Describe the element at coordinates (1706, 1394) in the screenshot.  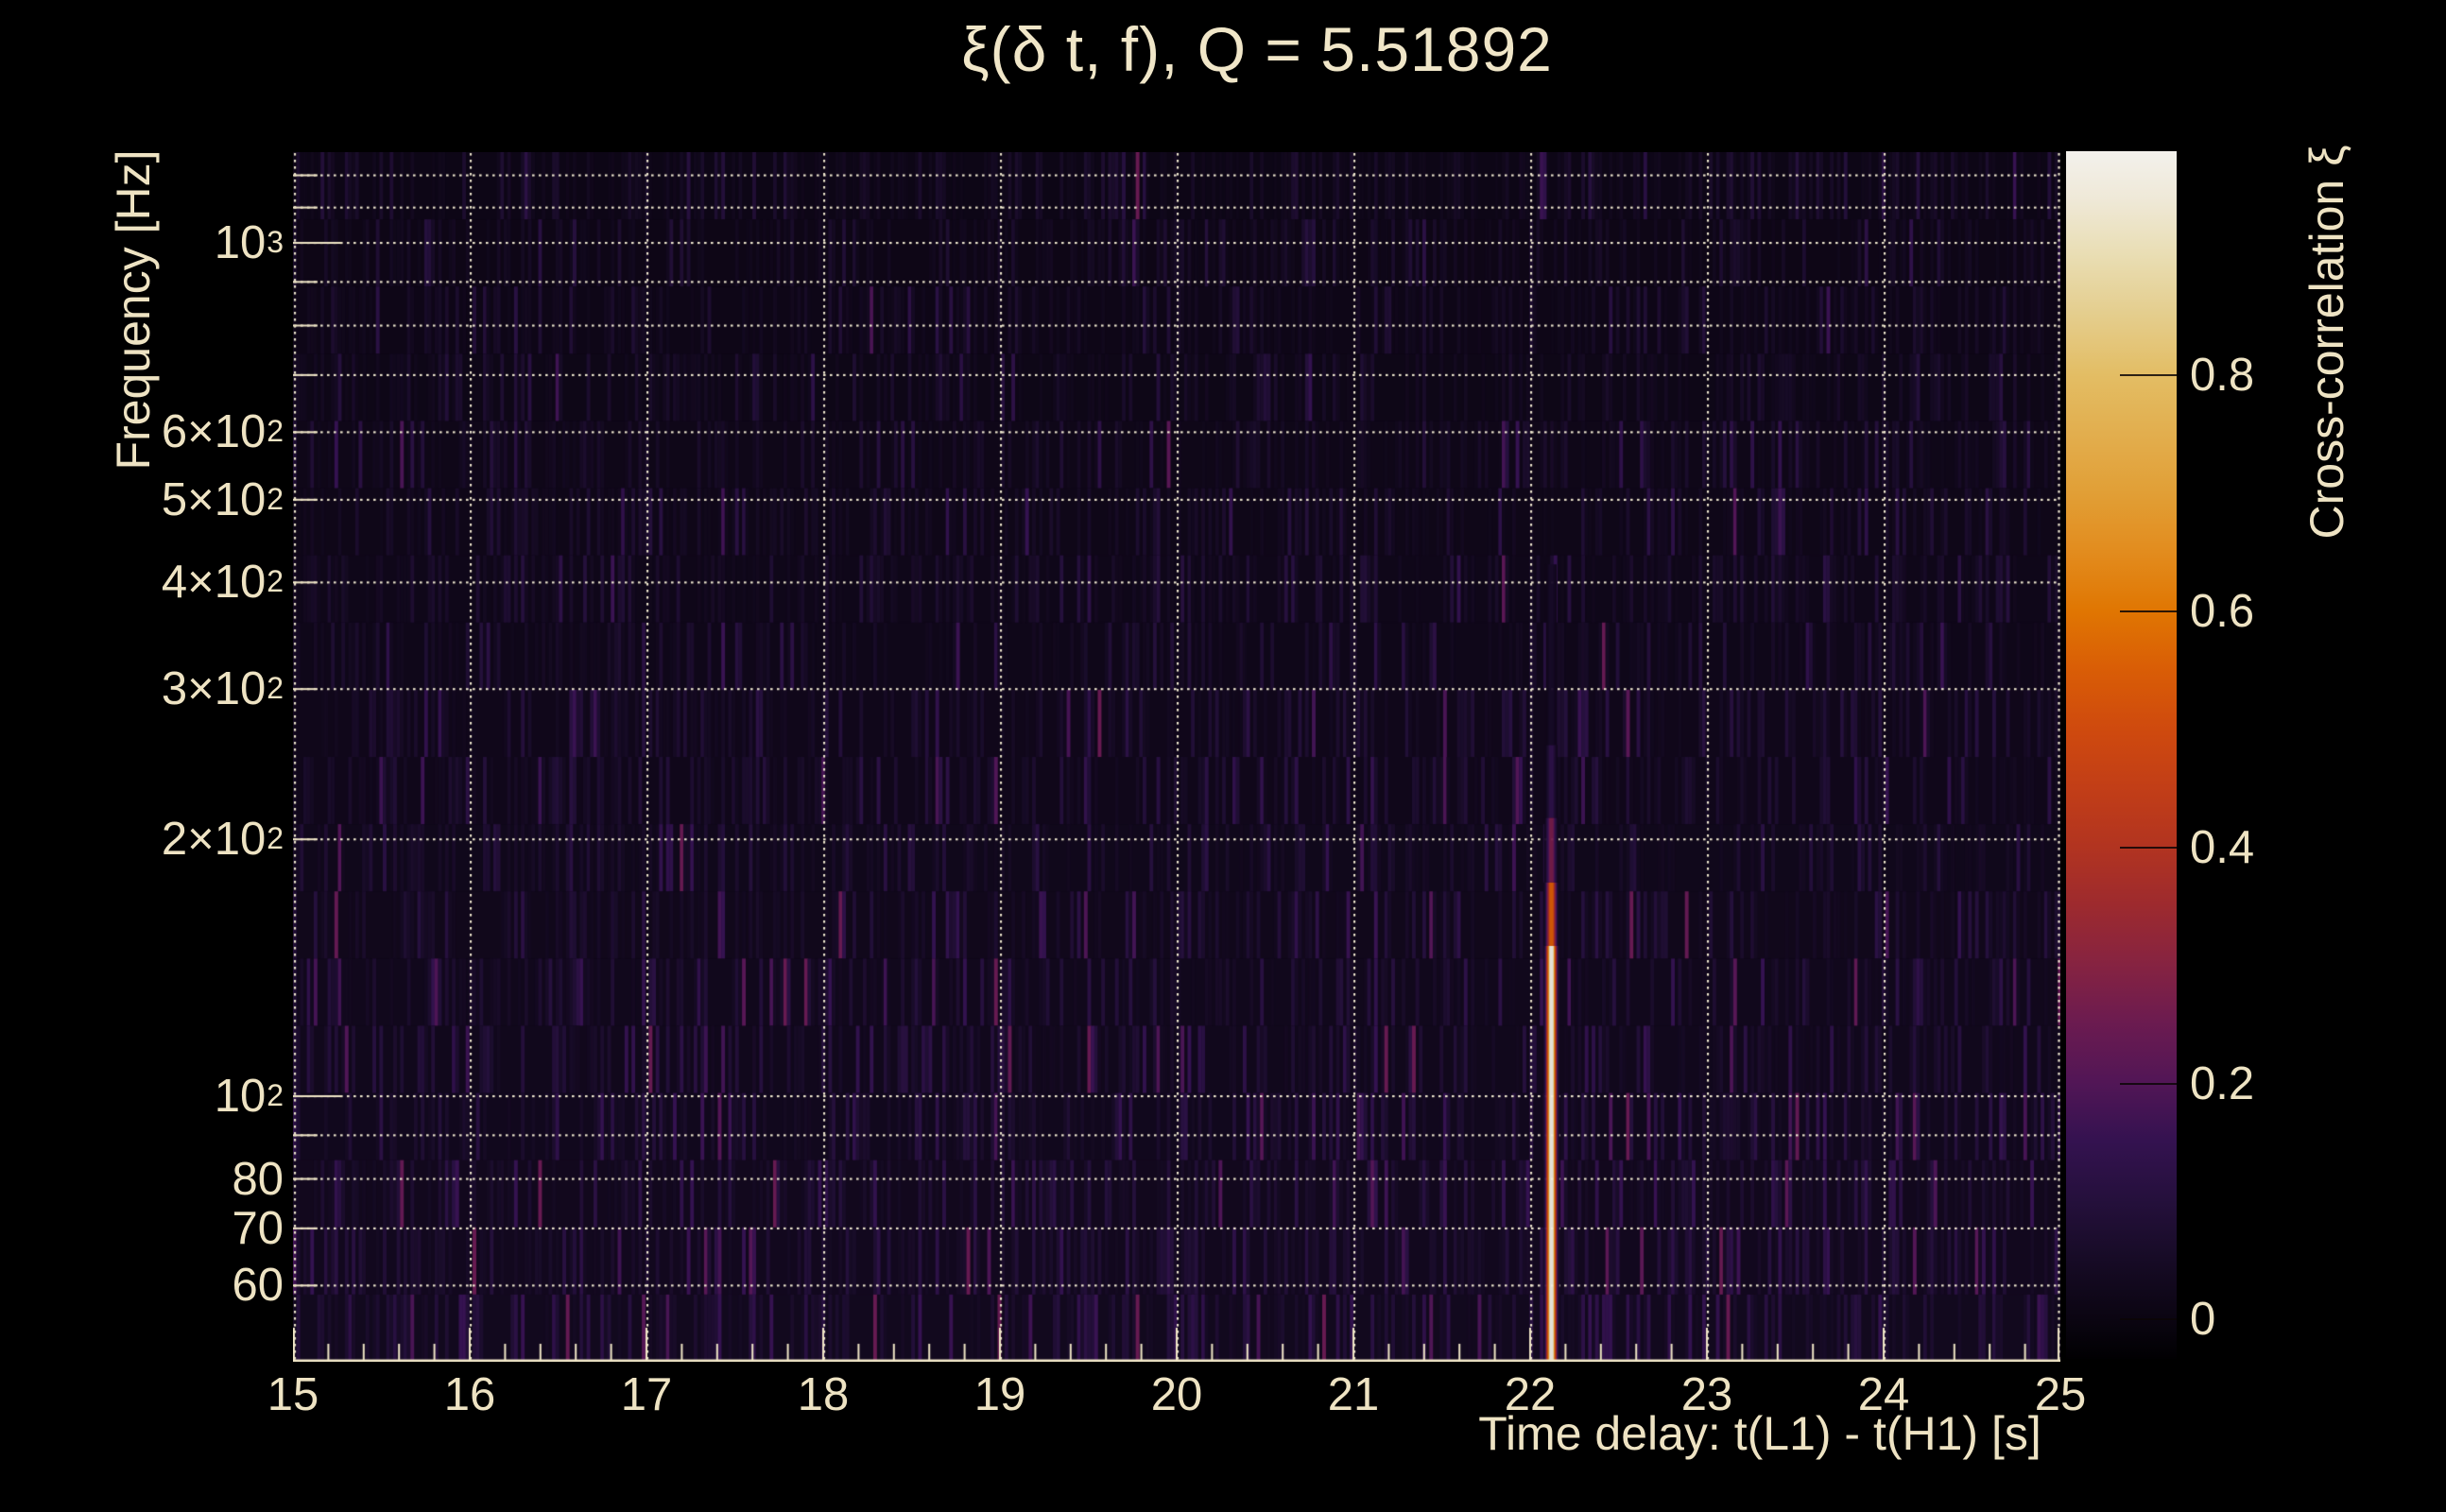
I see `x-tick-label: 23` at that location.